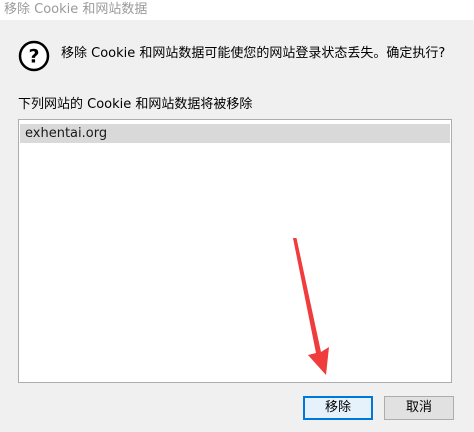  Describe the element at coordinates (135, 104) in the screenshot. I see `site-list-label: 下列网站的 Cookie 和网站数据将被移除` at that location.